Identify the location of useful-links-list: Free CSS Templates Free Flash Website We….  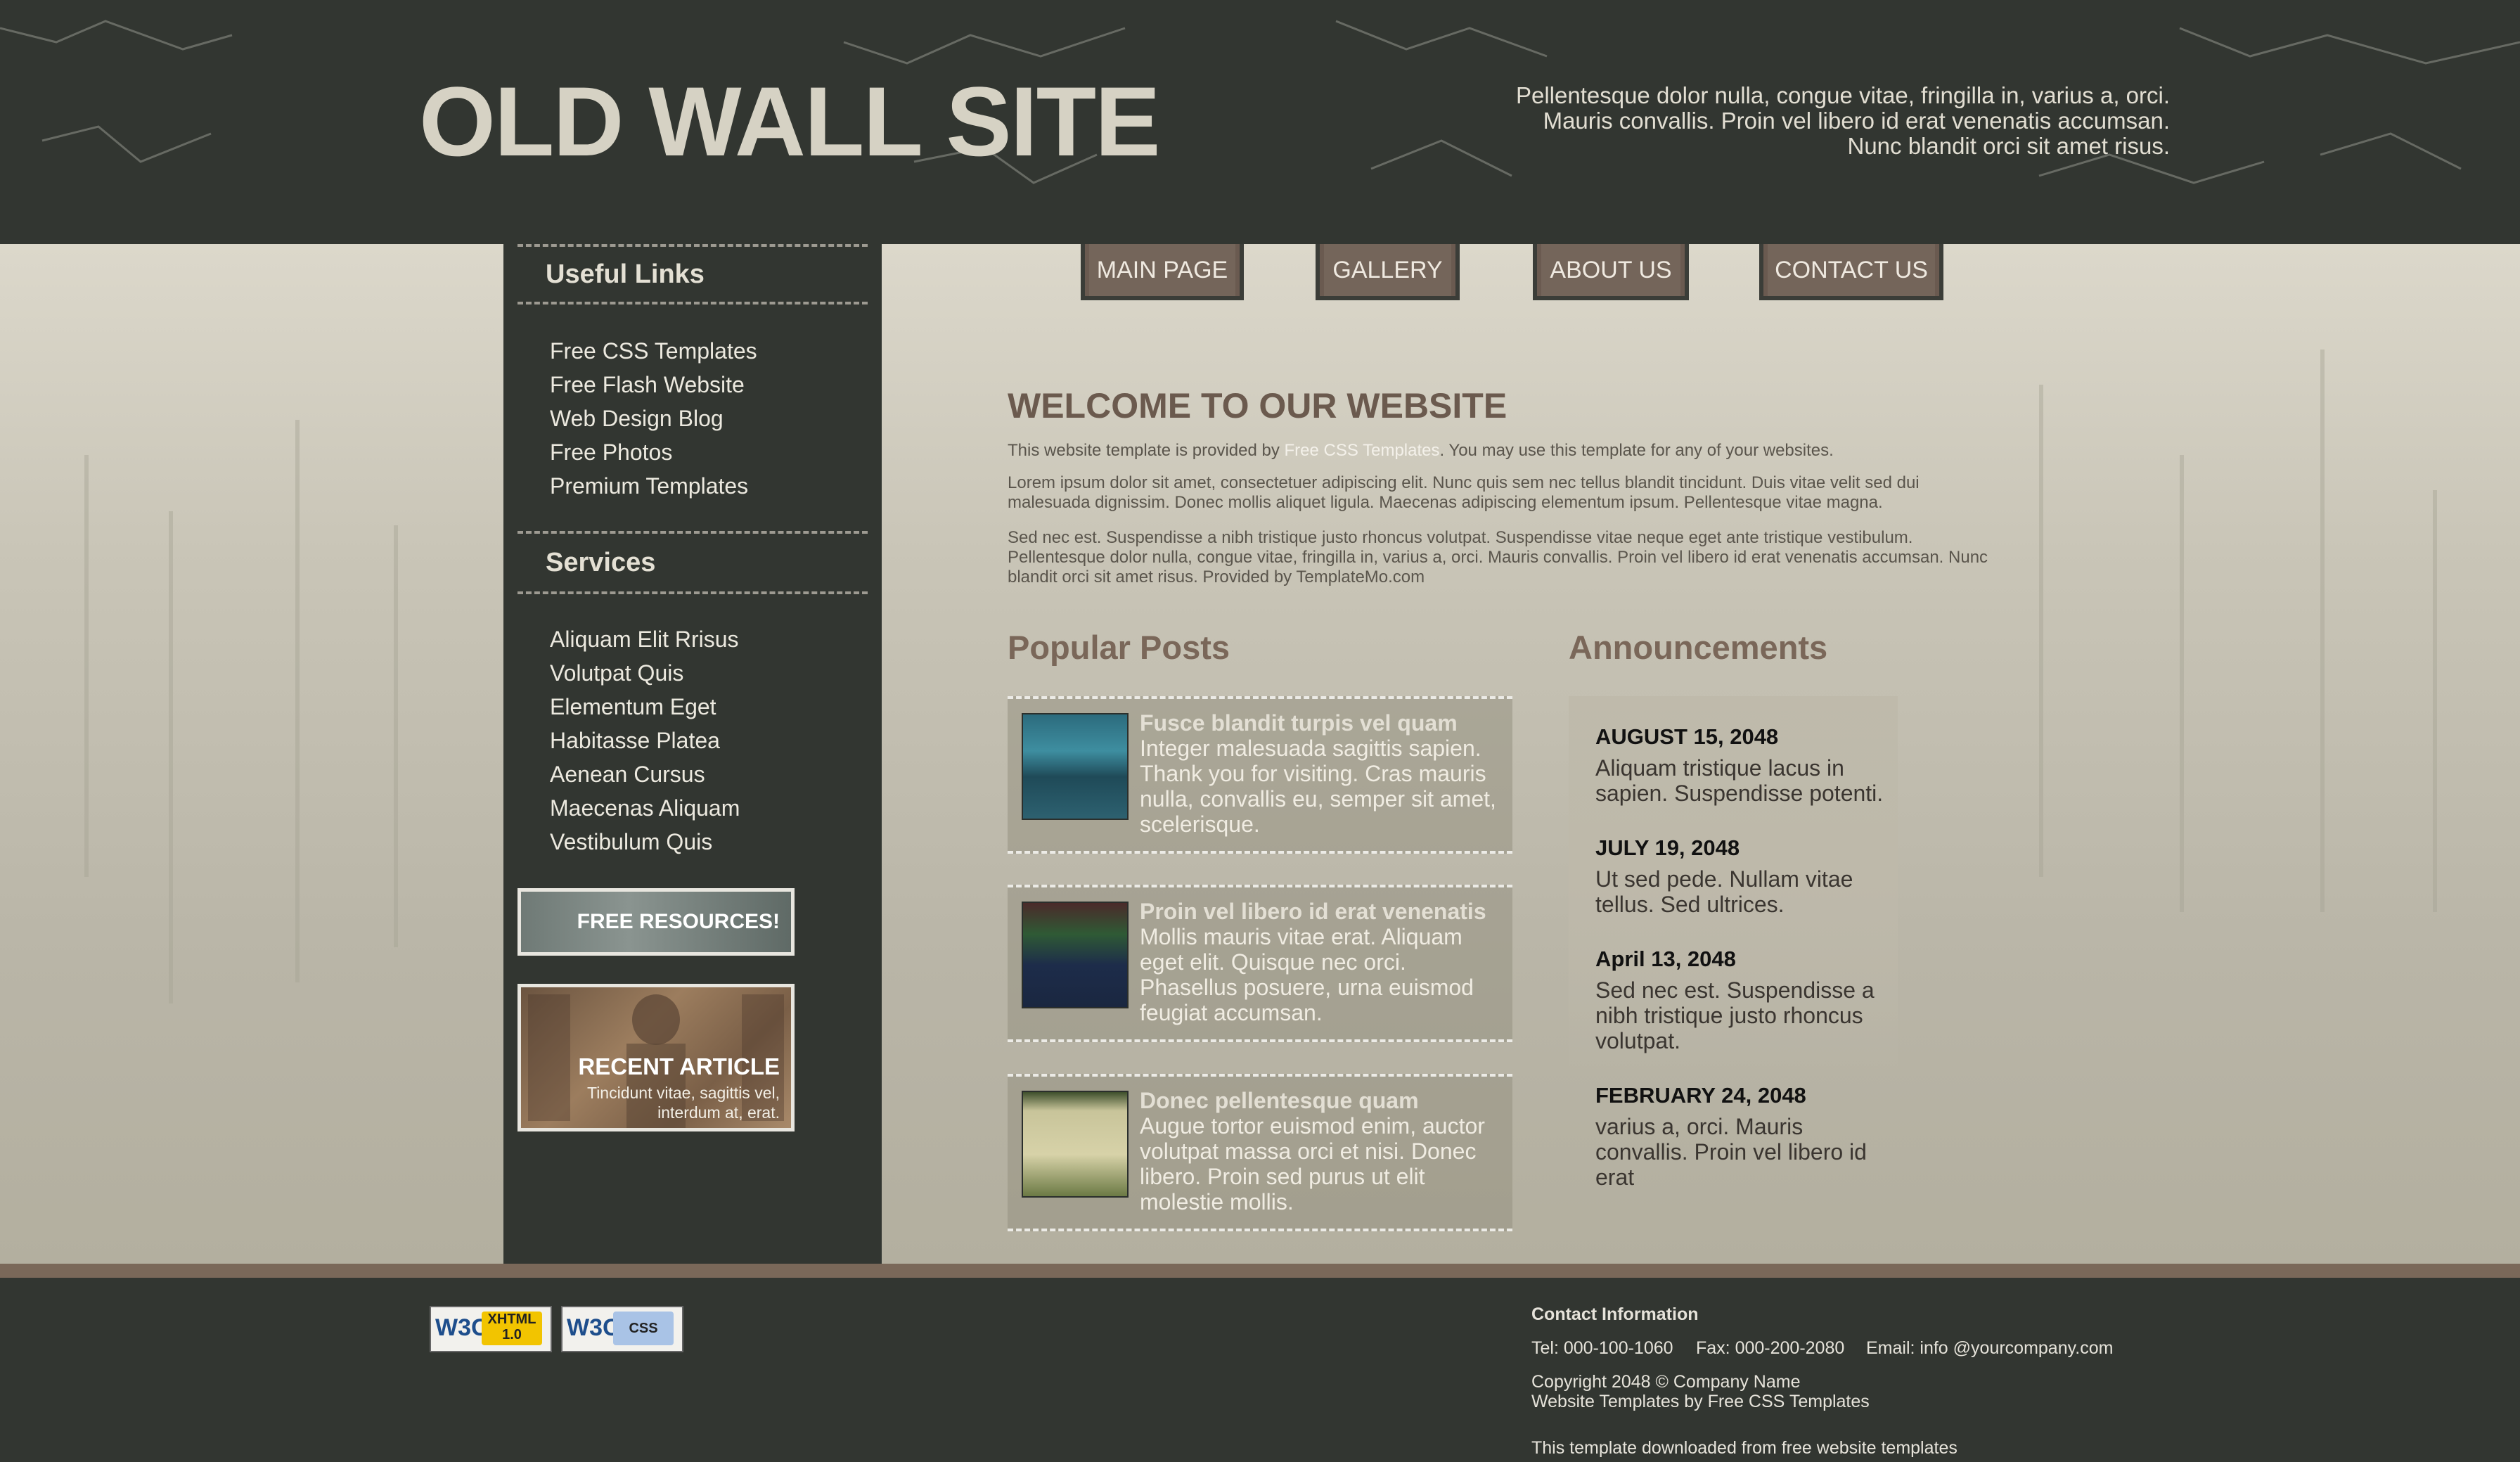
(653, 419).